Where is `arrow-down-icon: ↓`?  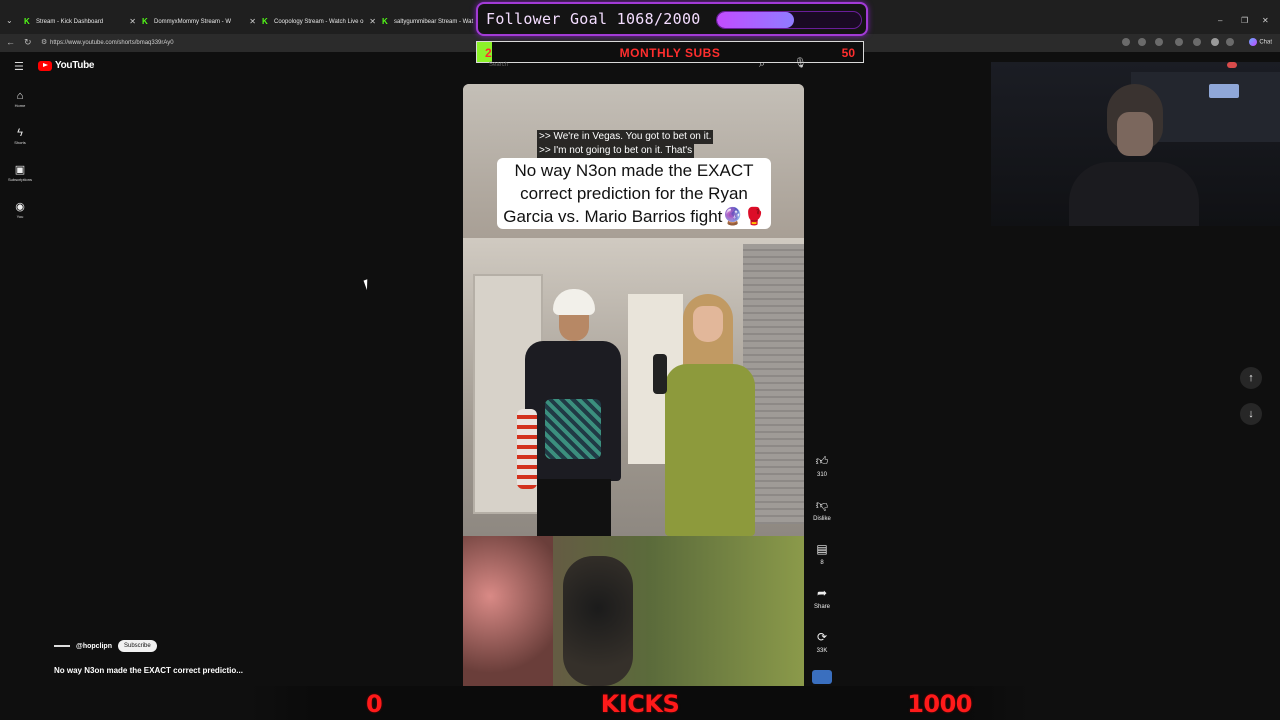
arrow-down-icon: ↓ is located at coordinates (1251, 414).